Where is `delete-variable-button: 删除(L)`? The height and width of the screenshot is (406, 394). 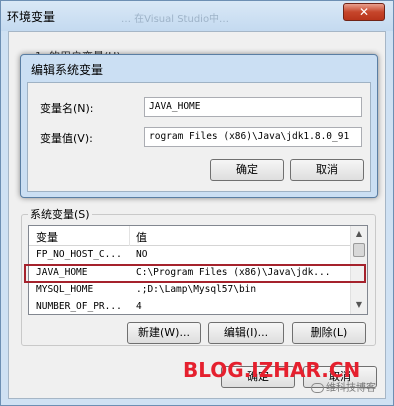
delete-variable-button: 删除(L) is located at coordinates (329, 333).